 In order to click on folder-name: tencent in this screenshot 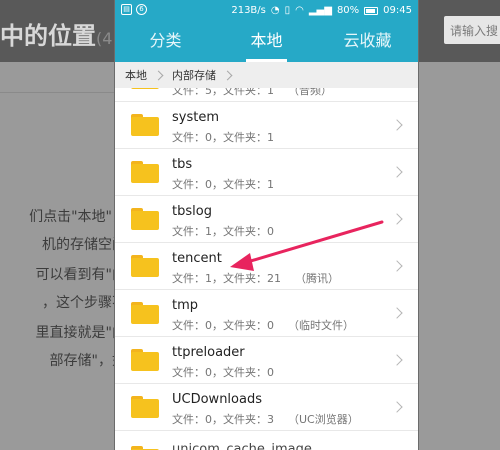, I will do `click(197, 258)`.